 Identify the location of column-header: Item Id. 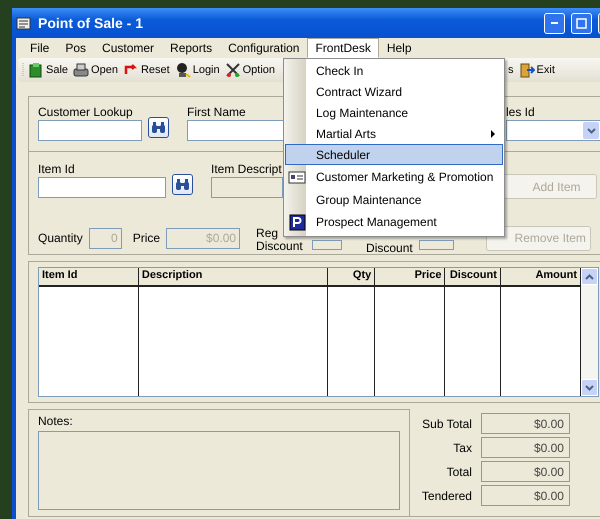
(88, 277).